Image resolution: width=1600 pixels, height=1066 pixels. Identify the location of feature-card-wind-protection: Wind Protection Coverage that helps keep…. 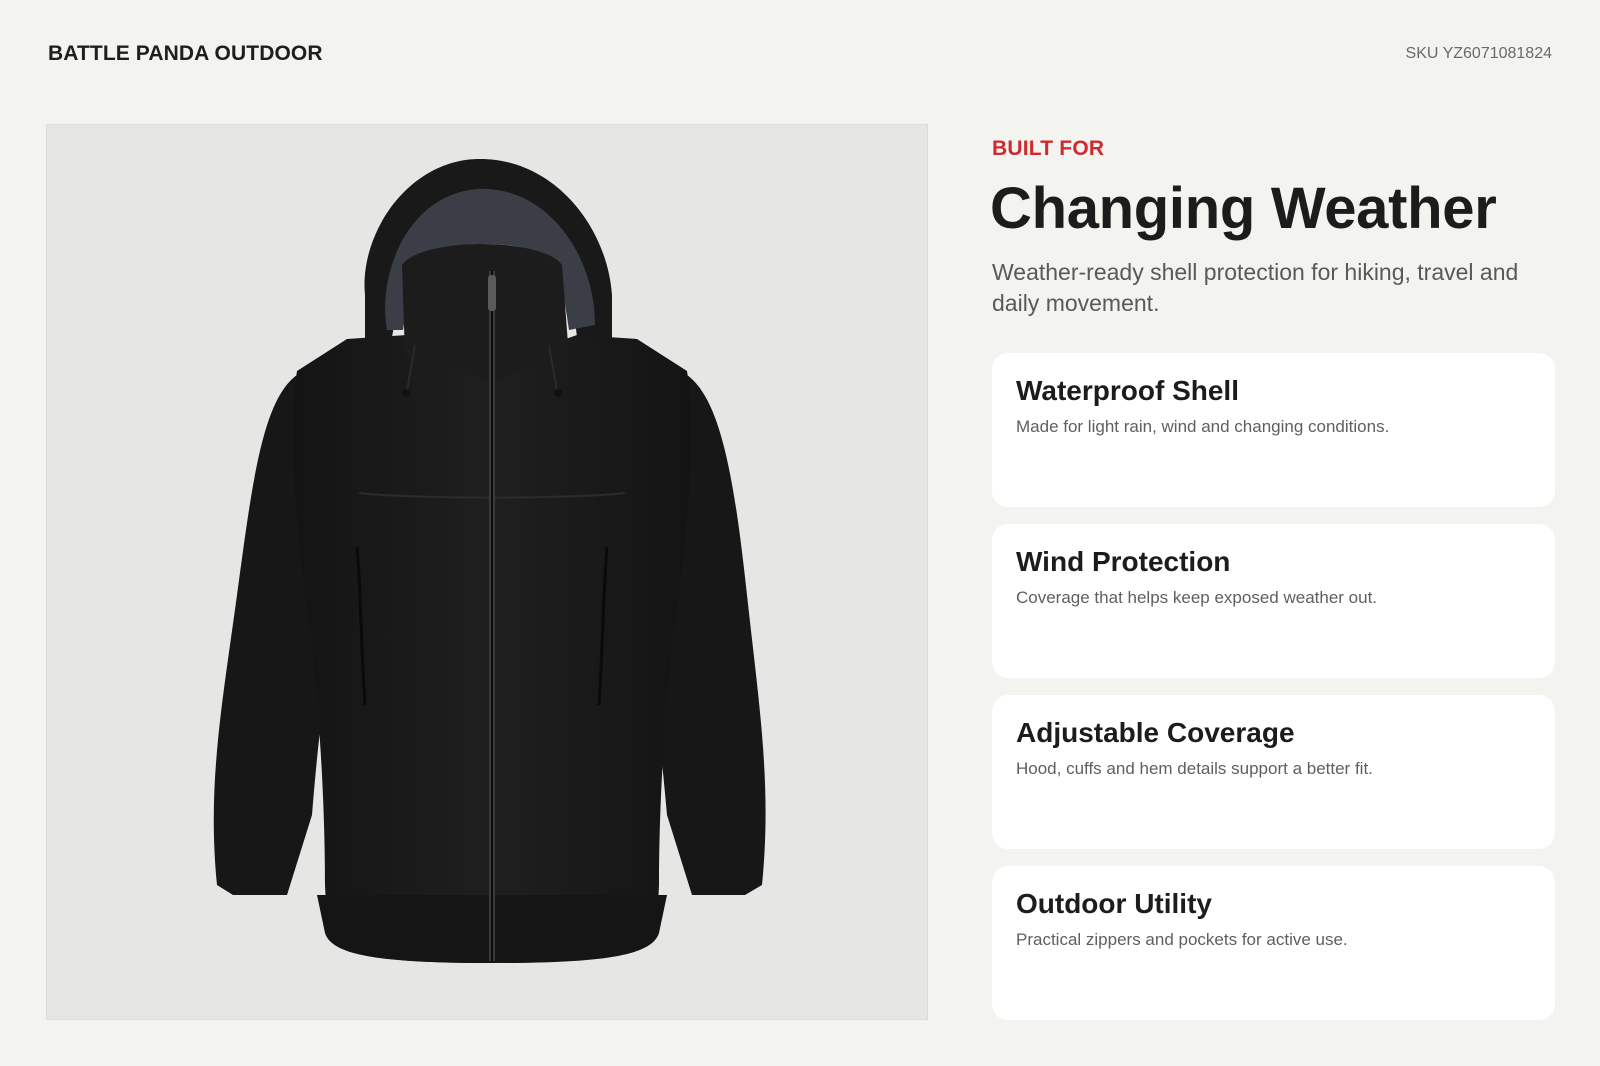
(1273, 601).